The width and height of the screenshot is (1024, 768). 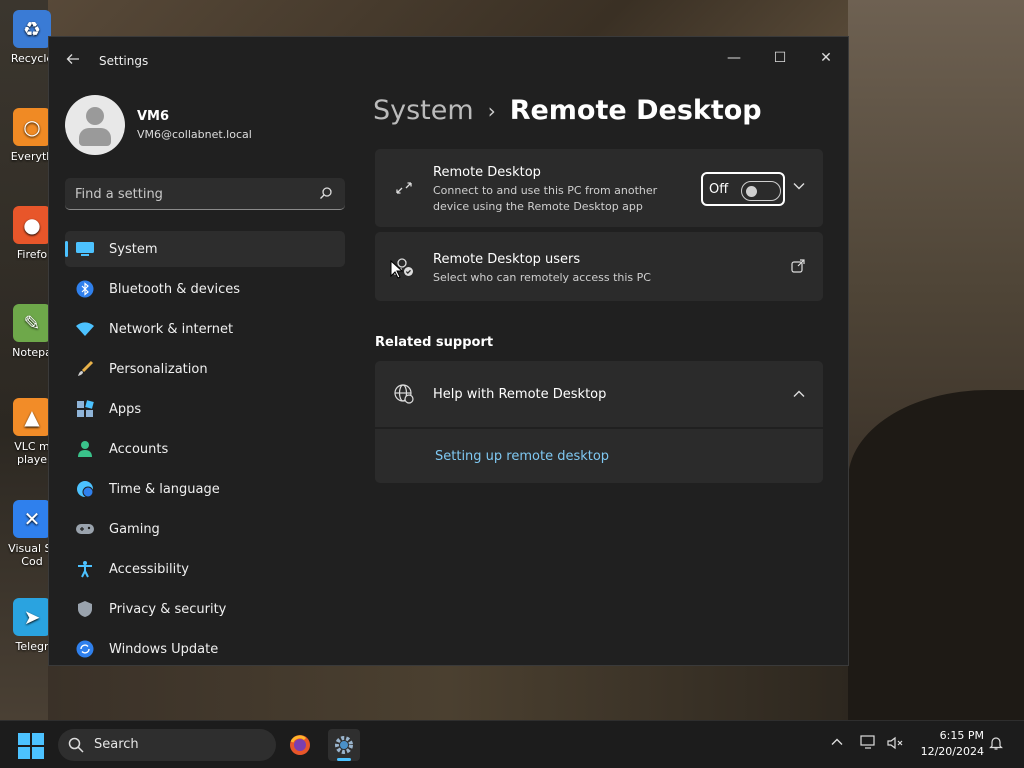 I want to click on wifi-icon, so click(x=85, y=329).